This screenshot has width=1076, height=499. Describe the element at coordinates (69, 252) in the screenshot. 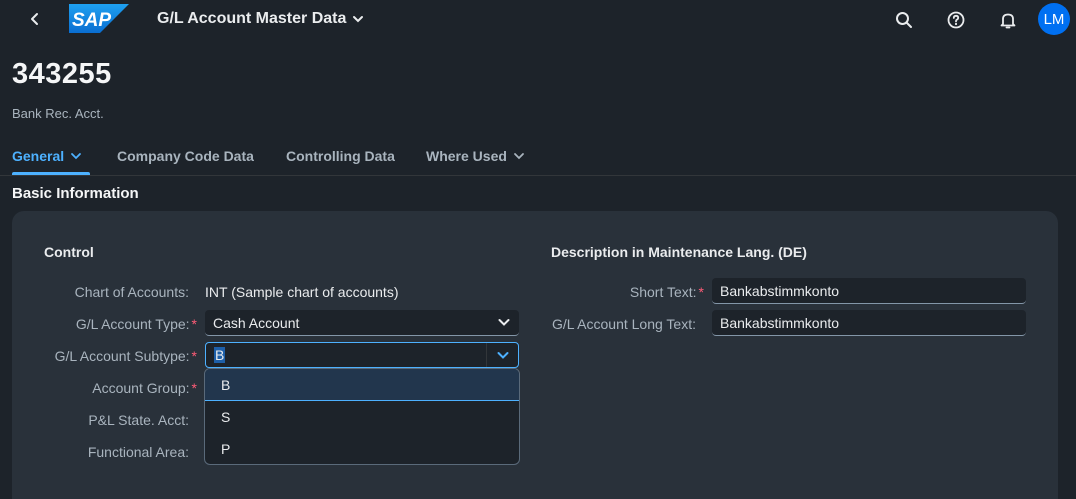

I see `control-group-title: Control` at that location.